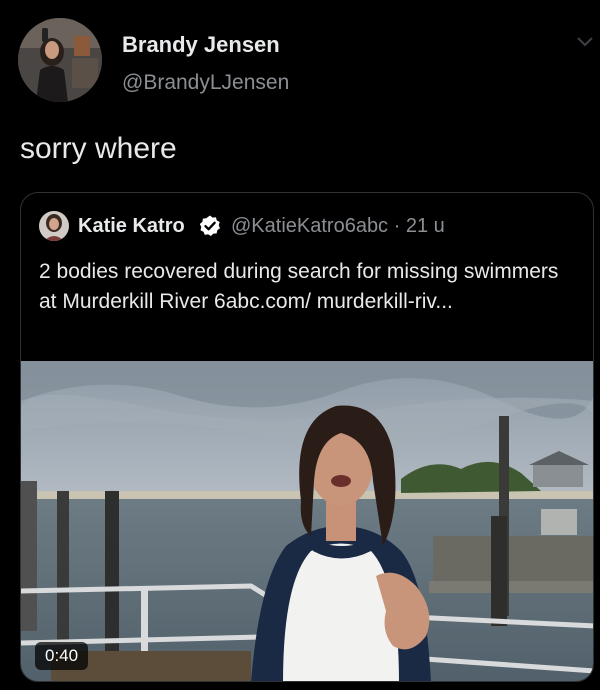 Image resolution: width=600 pixels, height=690 pixels. I want to click on quoted-display-name: Katie Katro, so click(131, 226).